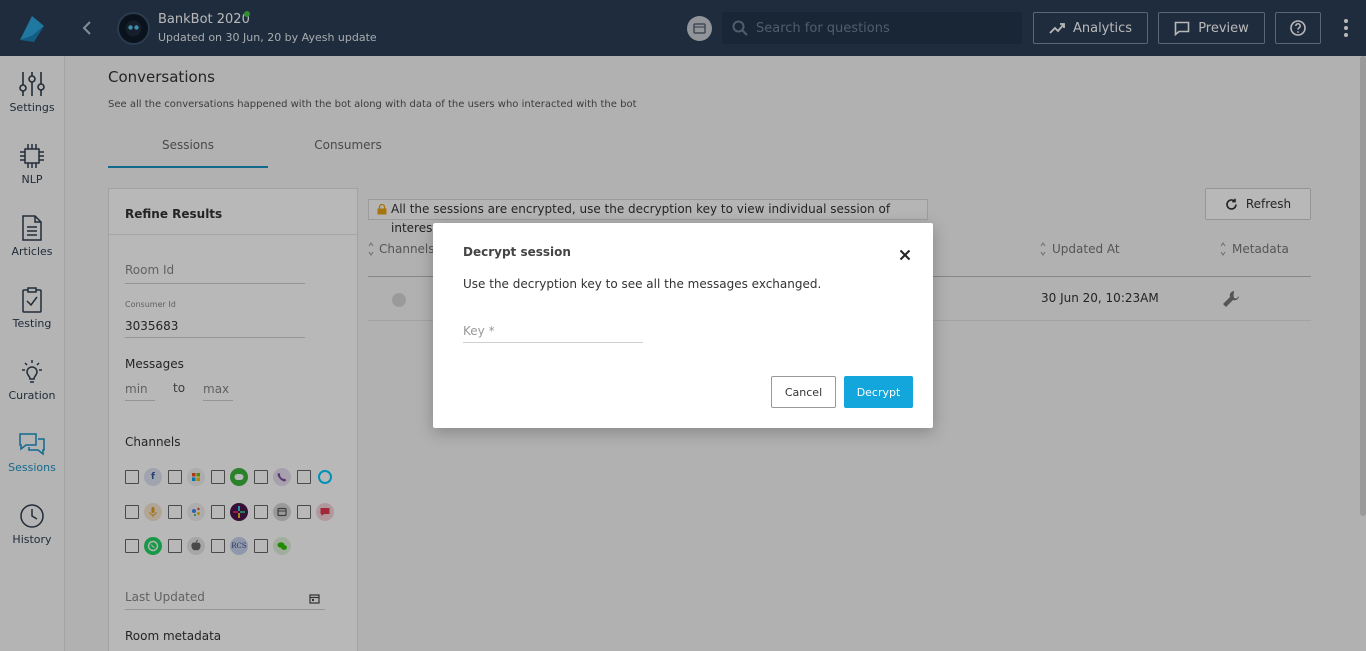  Describe the element at coordinates (1363, 286) in the screenshot. I see `page-scrollbar` at that location.